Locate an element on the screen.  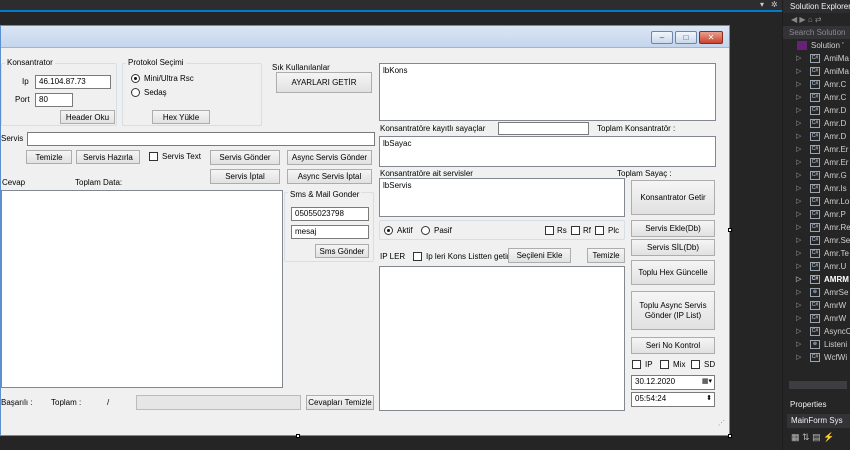
project-item: ▷ C# Amr.Te is located at coordinates (816, 253).